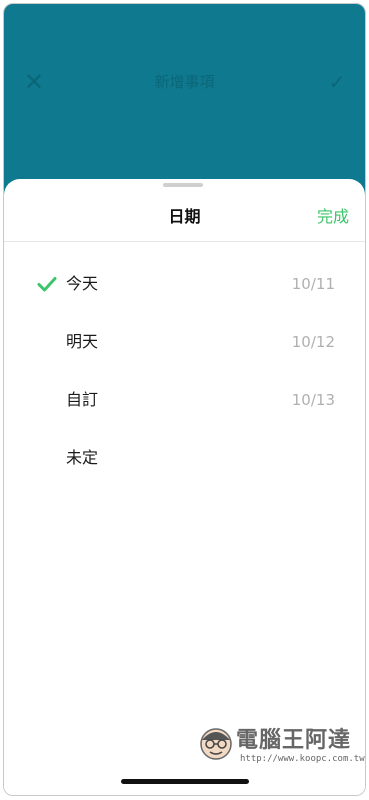 The width and height of the screenshot is (369, 800). Describe the element at coordinates (82, 283) in the screenshot. I see `option-label: 今天` at that location.